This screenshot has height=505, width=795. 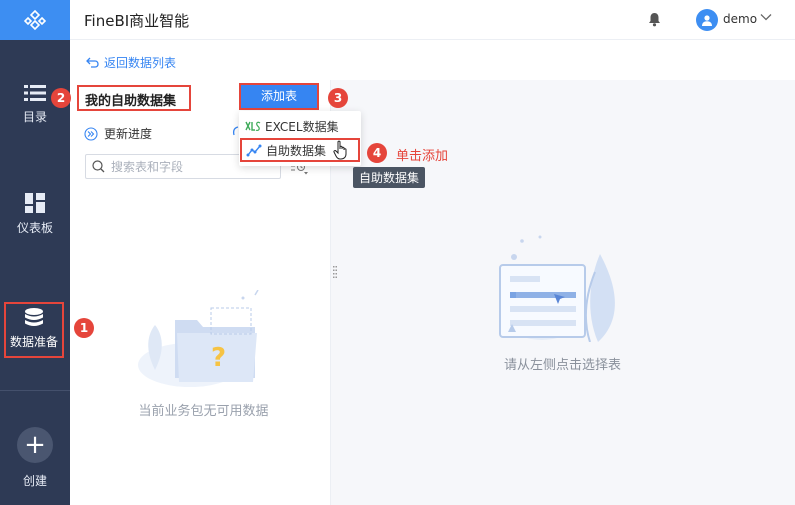 What do you see at coordinates (253, 126) in the screenshot?
I see `excel-icon` at bounding box center [253, 126].